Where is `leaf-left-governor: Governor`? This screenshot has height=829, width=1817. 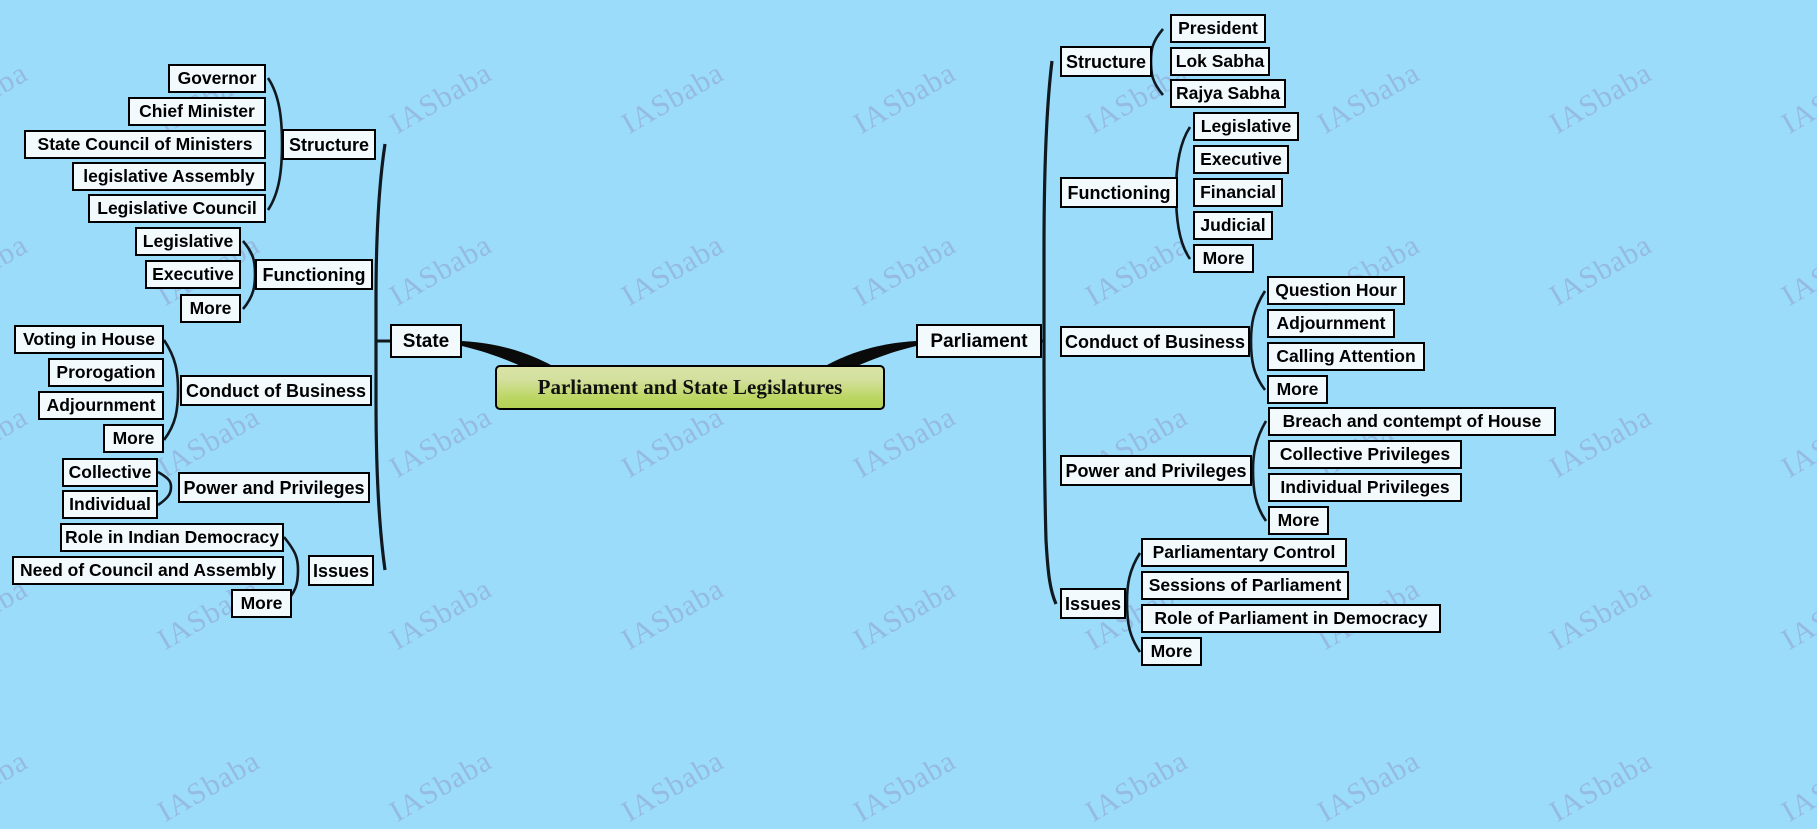
leaf-left-governor: Governor is located at coordinates (217, 78).